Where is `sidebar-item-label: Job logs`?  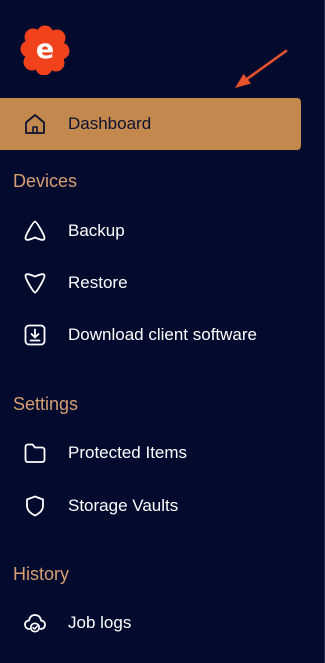
sidebar-item-label: Job logs is located at coordinates (100, 622).